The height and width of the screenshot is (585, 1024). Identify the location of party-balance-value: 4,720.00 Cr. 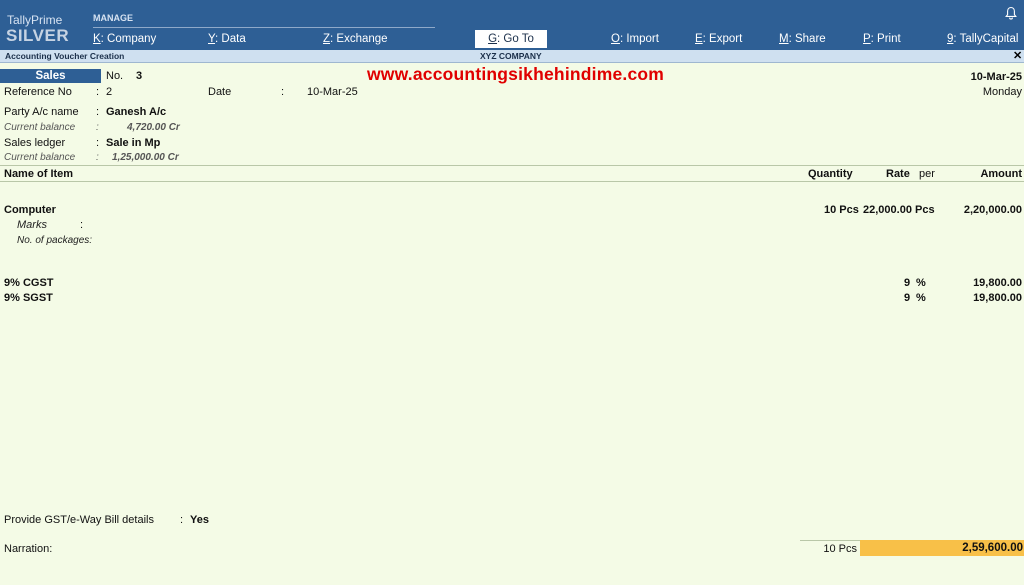
(153, 127).